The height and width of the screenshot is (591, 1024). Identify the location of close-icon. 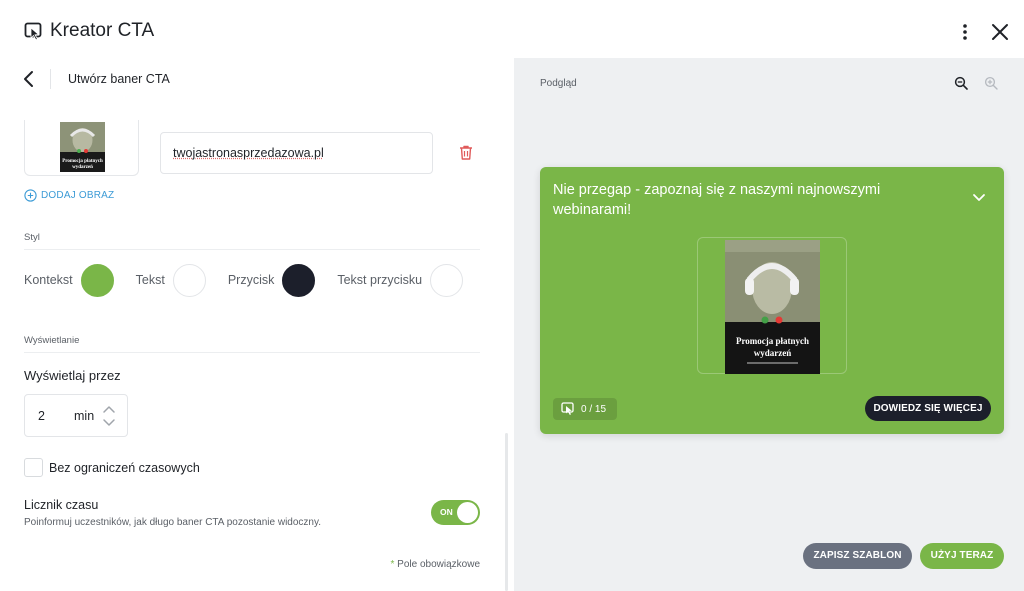
(1000, 32).